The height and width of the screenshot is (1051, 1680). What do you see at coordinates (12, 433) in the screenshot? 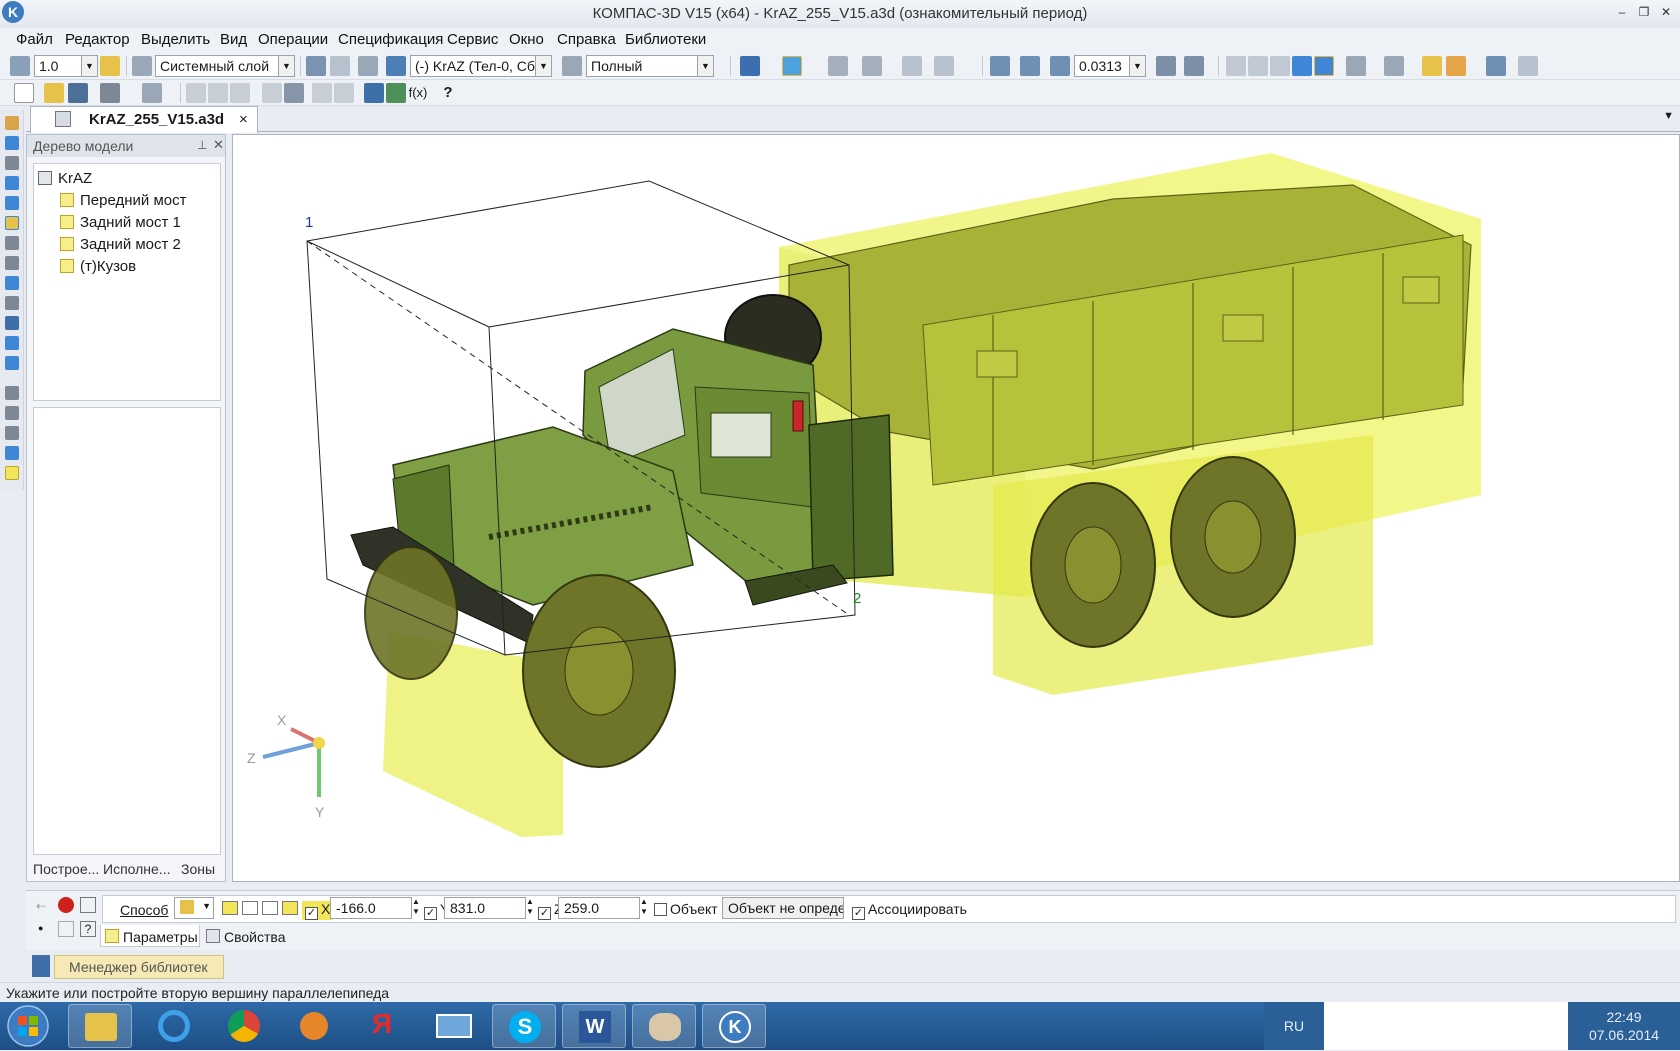
I see `axis-icon` at bounding box center [12, 433].